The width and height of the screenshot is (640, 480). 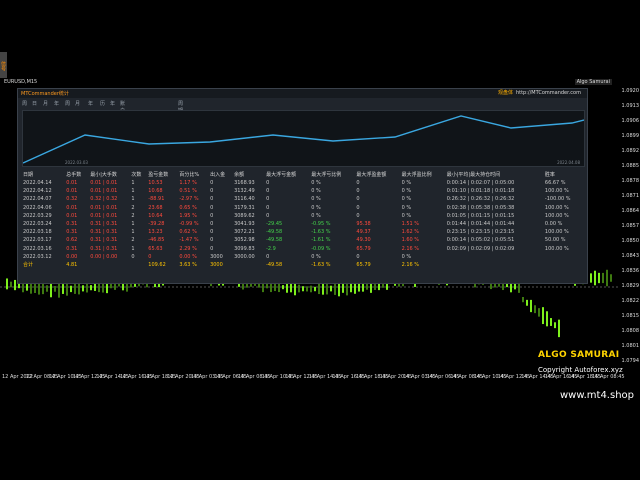 What do you see at coordinates (332, 174) in the screenshot?
I see `column-header: 最大浮亏比例` at bounding box center [332, 174].